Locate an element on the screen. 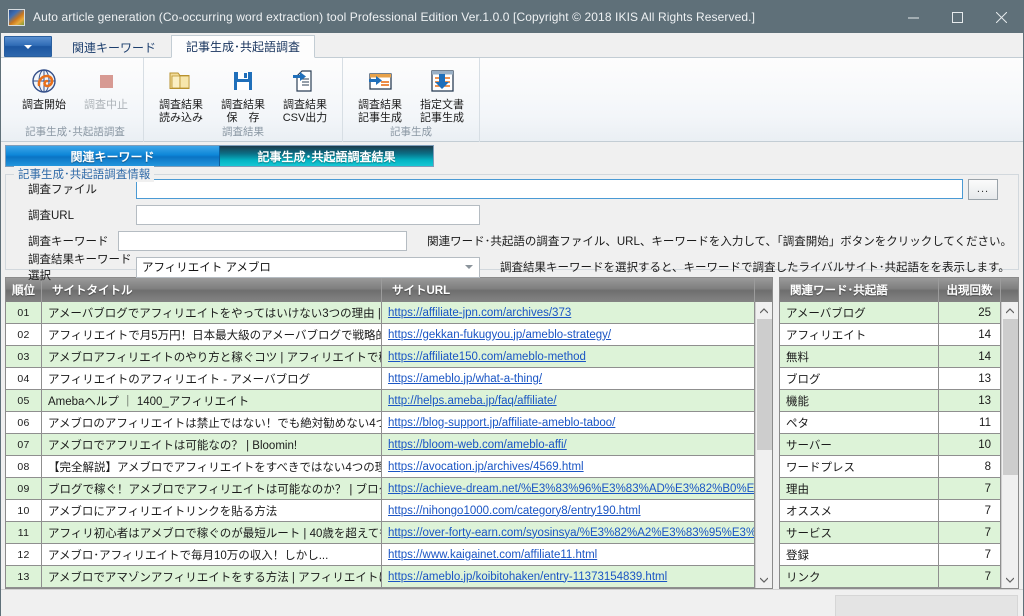  list-item: 登録 7 is located at coordinates (890, 554).